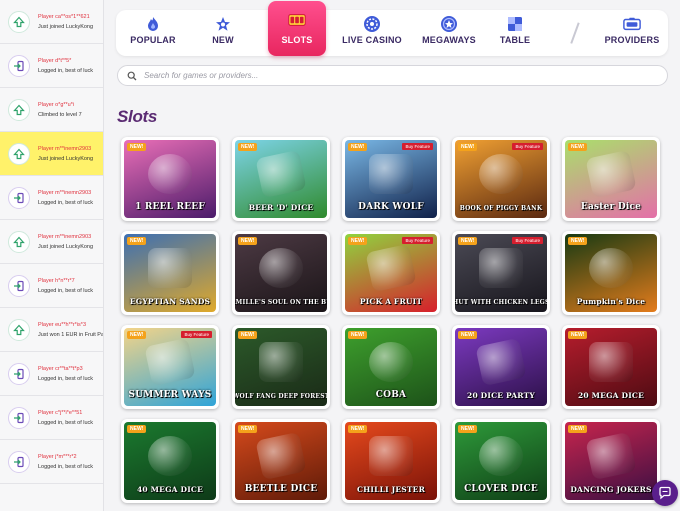  I want to click on category-tab-providers: PROVIDERS, so click(632, 33).